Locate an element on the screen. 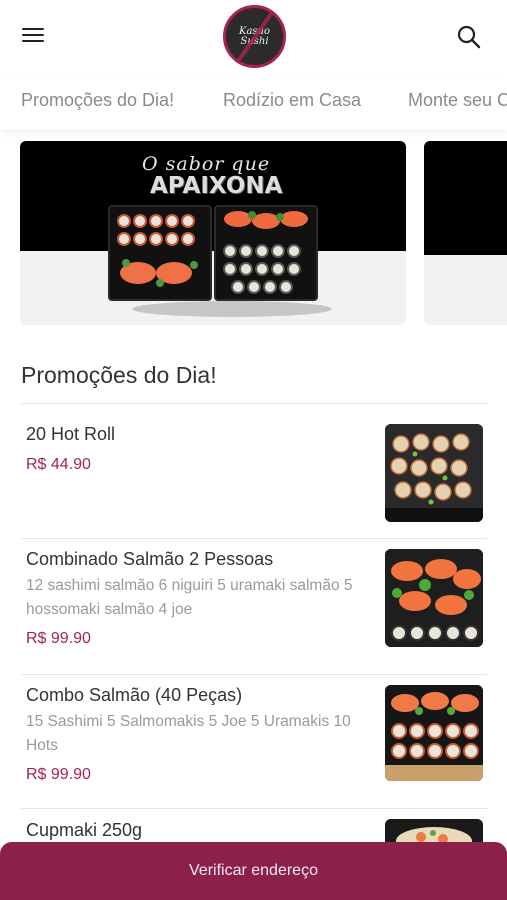 This screenshot has width=507, height=900. menu-icon is located at coordinates (35, 36).